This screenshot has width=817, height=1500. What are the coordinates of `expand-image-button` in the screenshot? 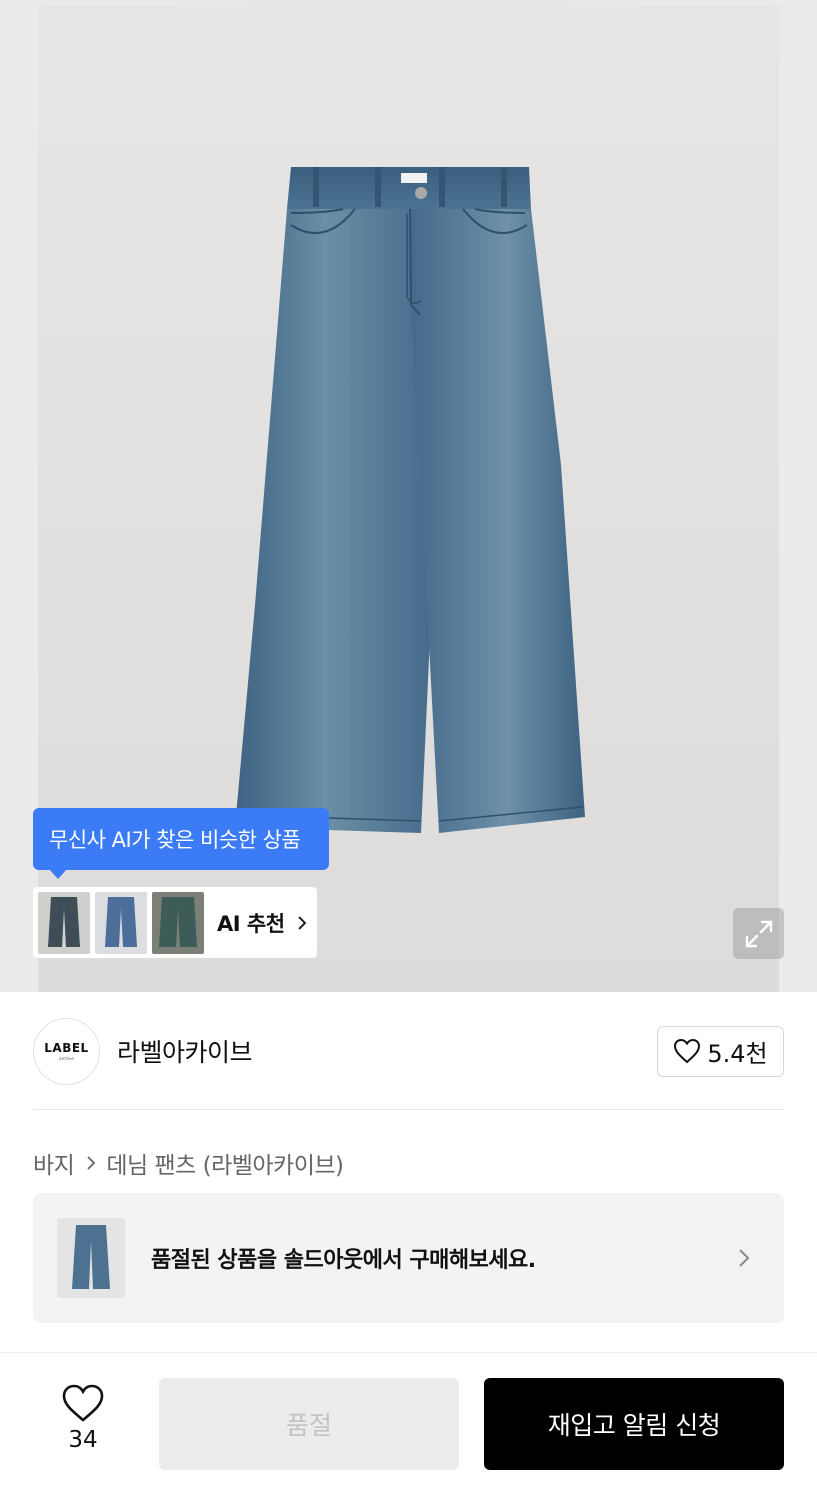 It's located at (758, 933).